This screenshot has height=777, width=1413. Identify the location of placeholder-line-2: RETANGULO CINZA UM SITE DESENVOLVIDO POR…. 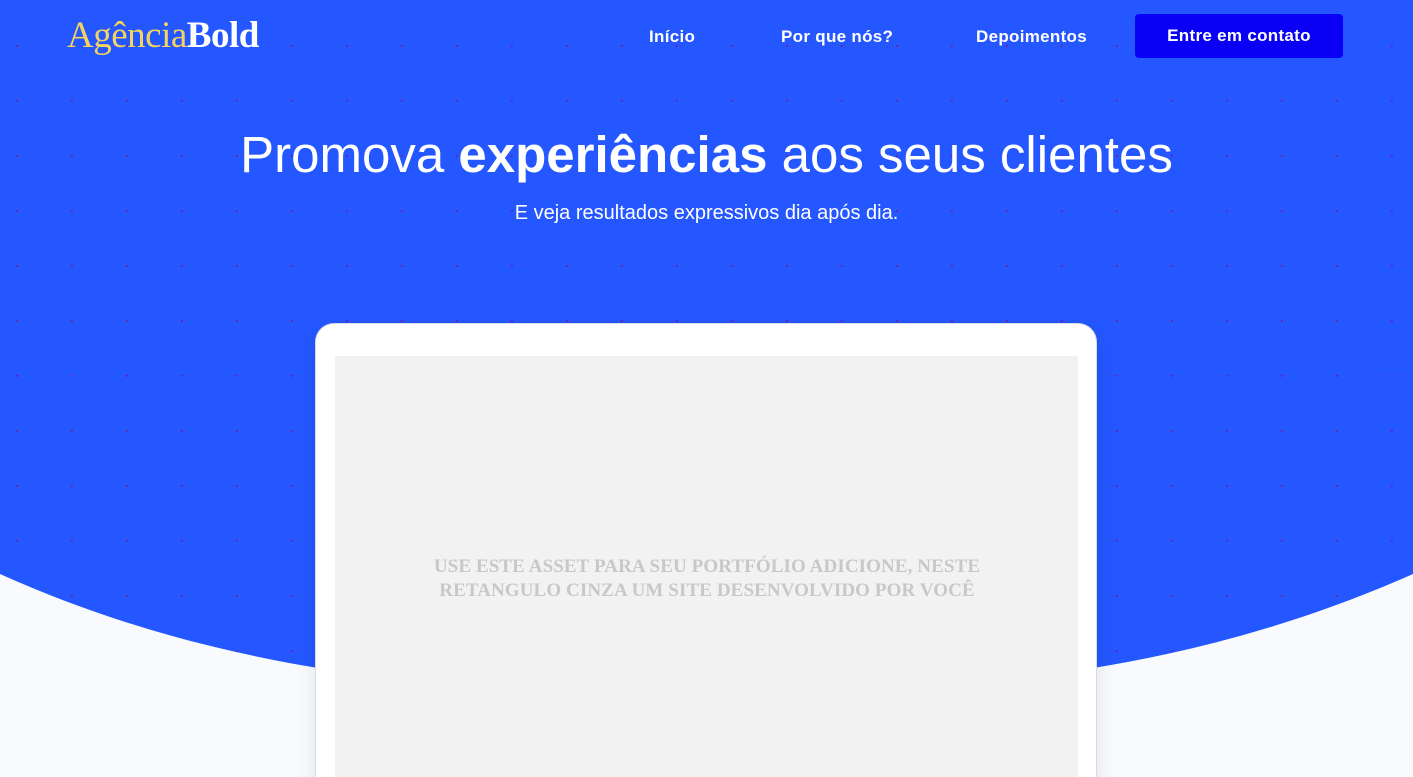
(707, 590).